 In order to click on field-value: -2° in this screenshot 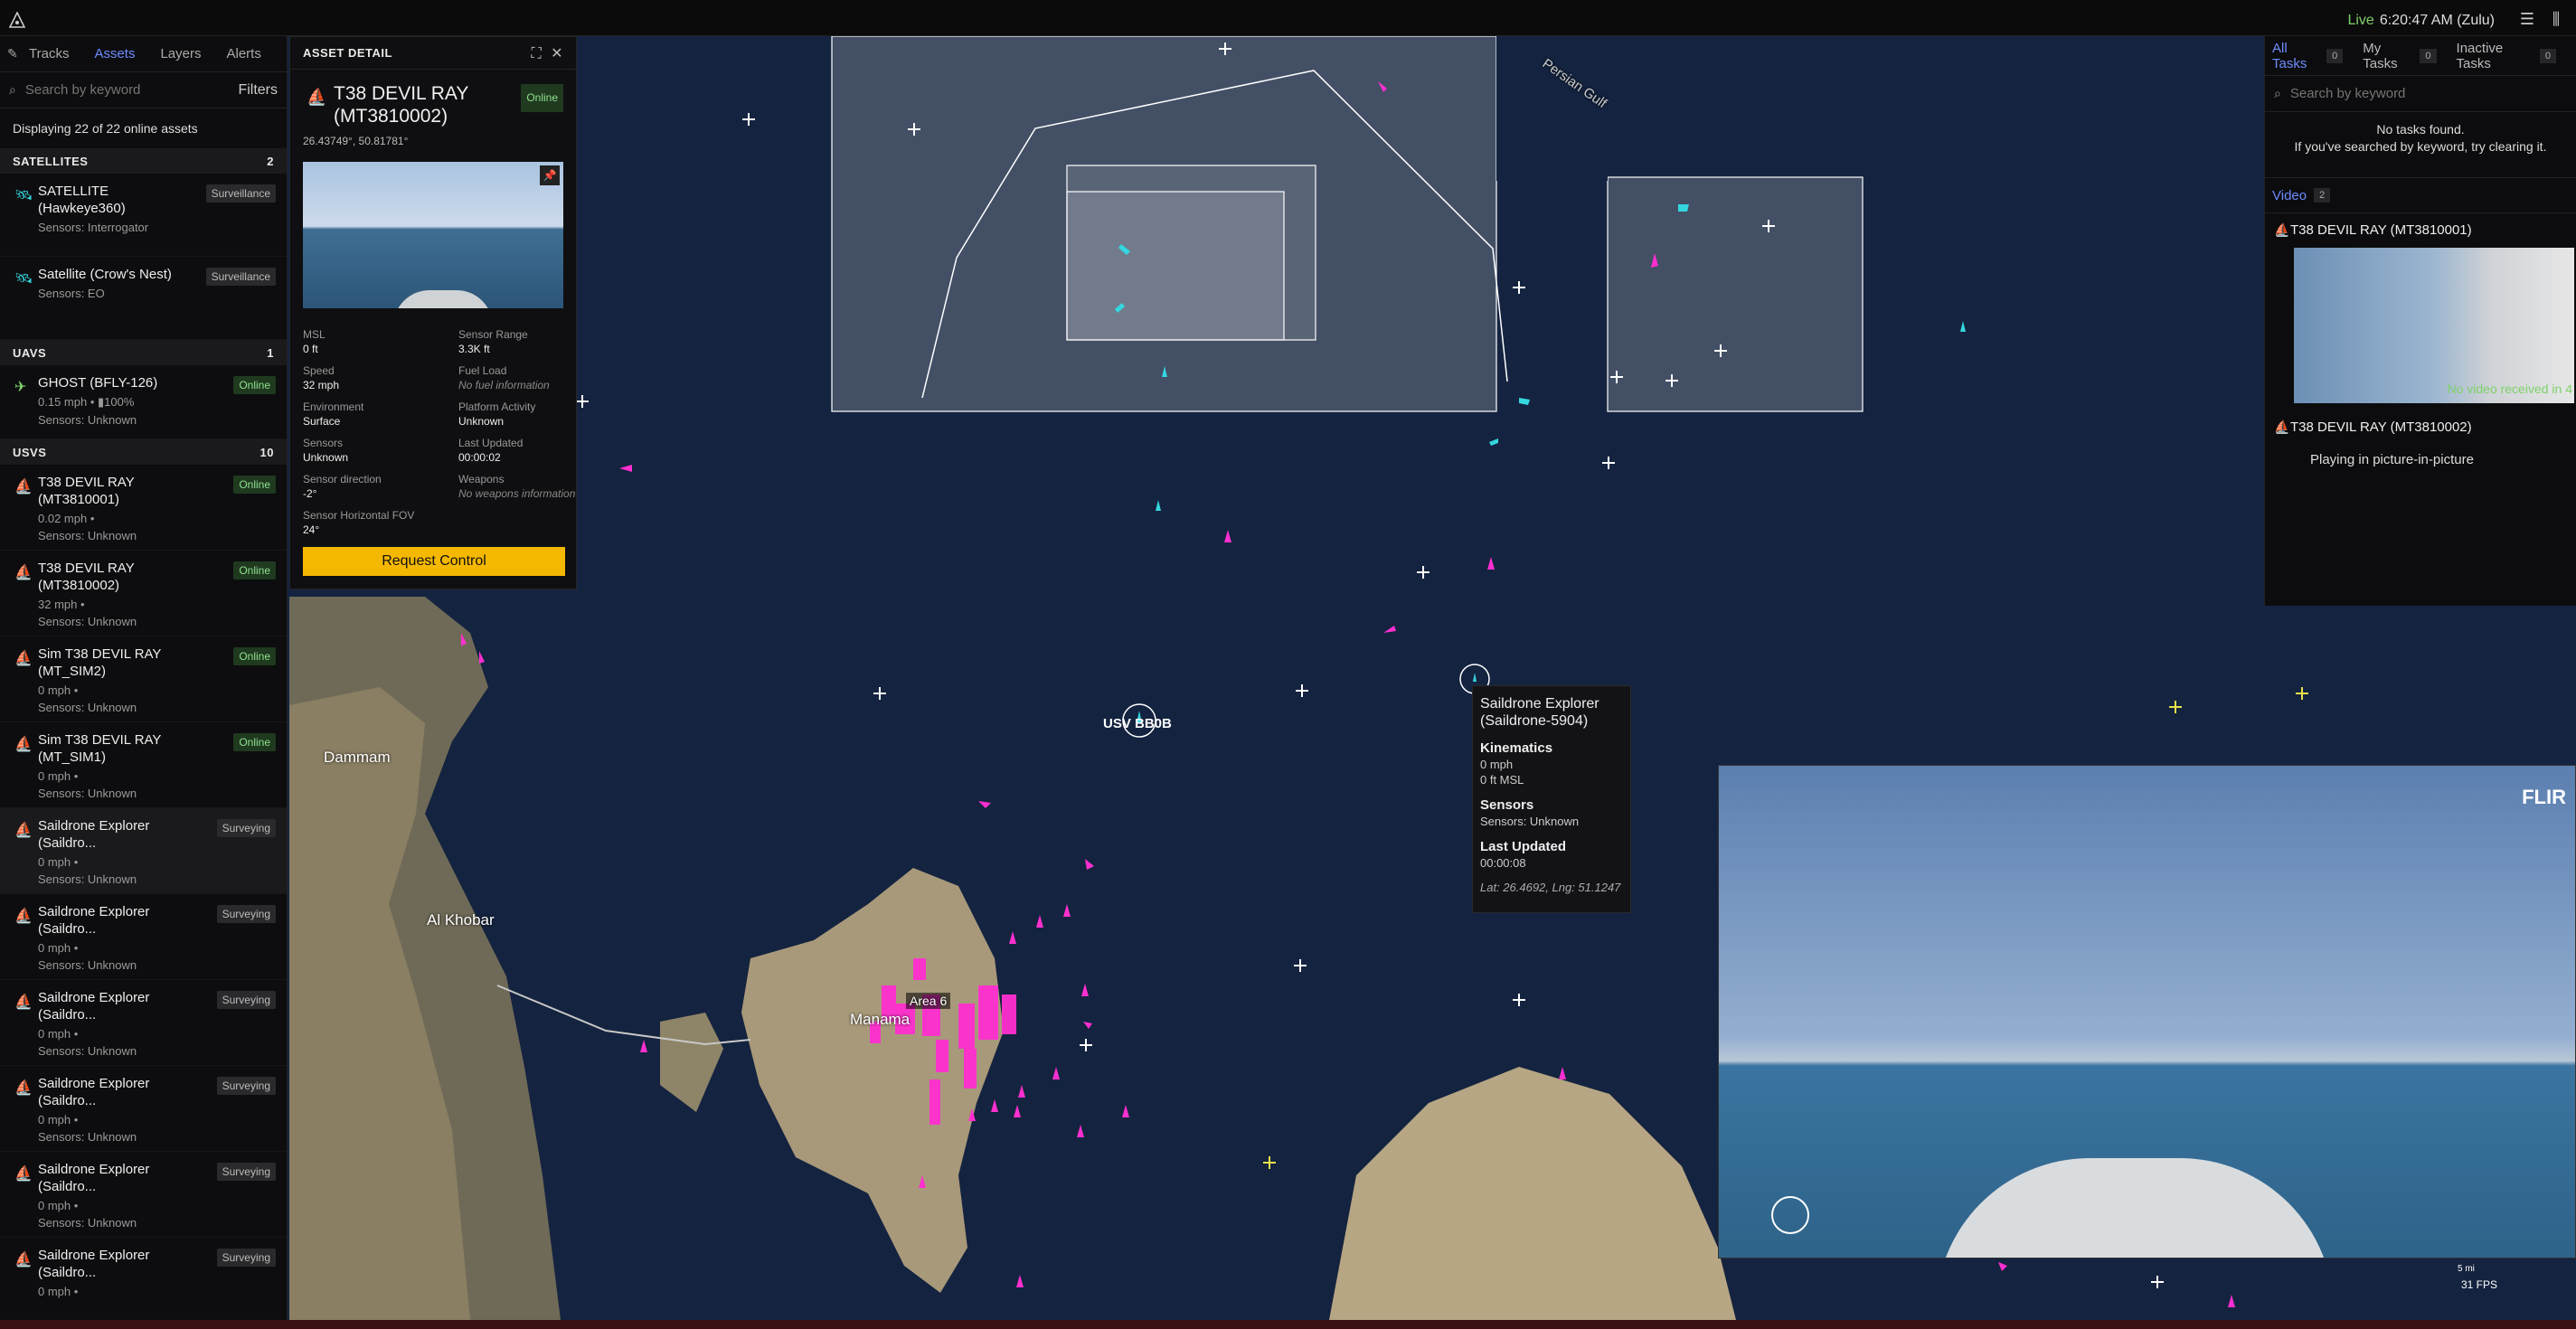, I will do `click(310, 493)`.